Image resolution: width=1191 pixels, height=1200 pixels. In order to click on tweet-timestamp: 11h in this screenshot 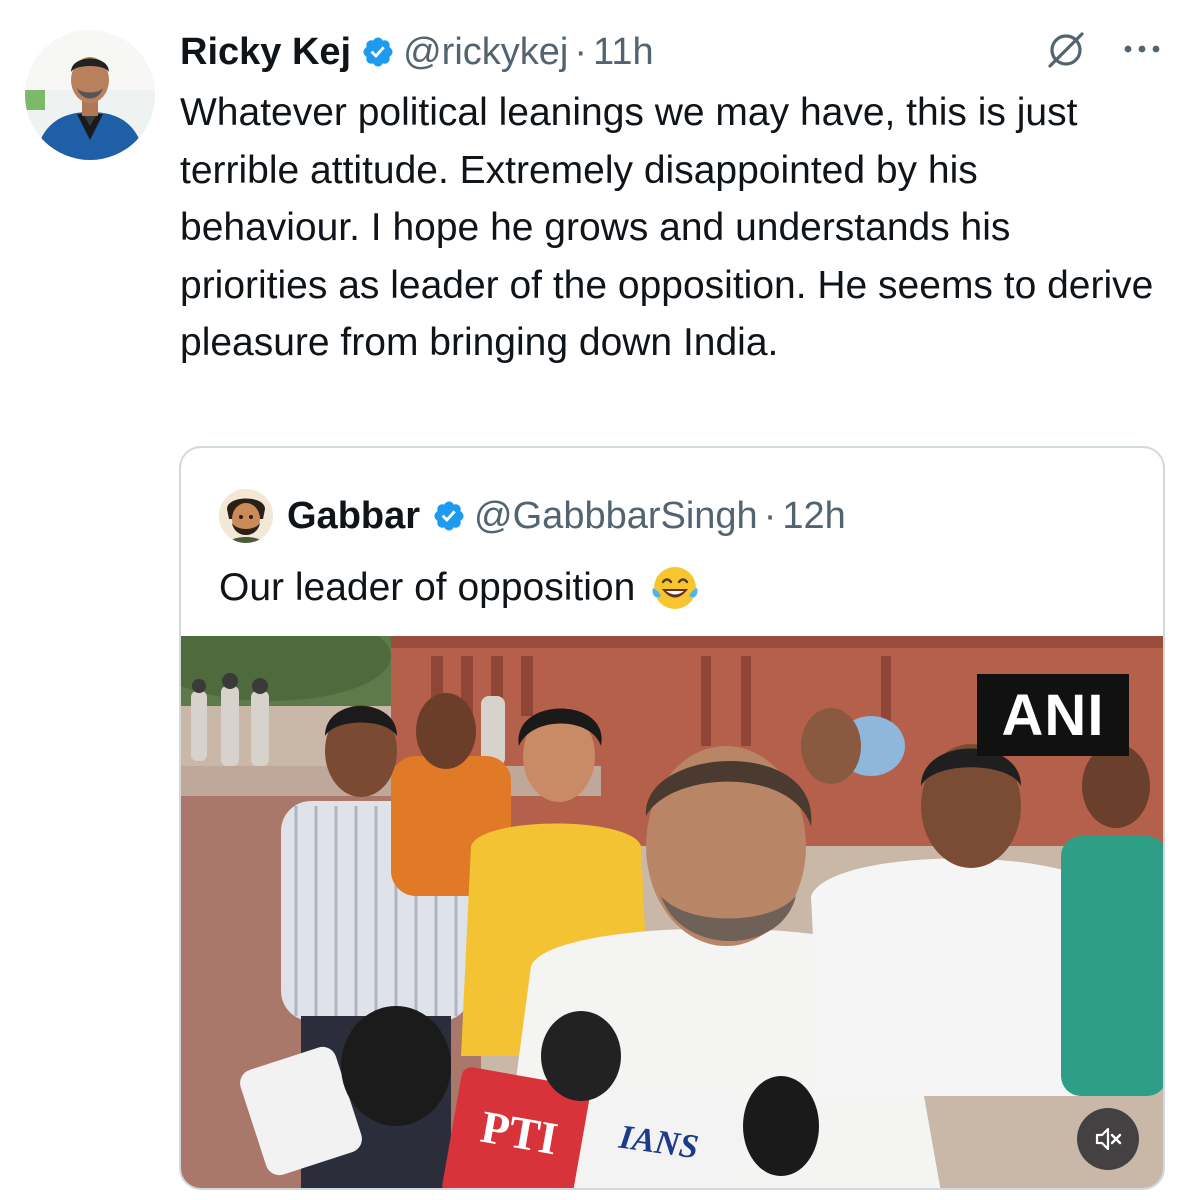, I will do `click(623, 52)`.